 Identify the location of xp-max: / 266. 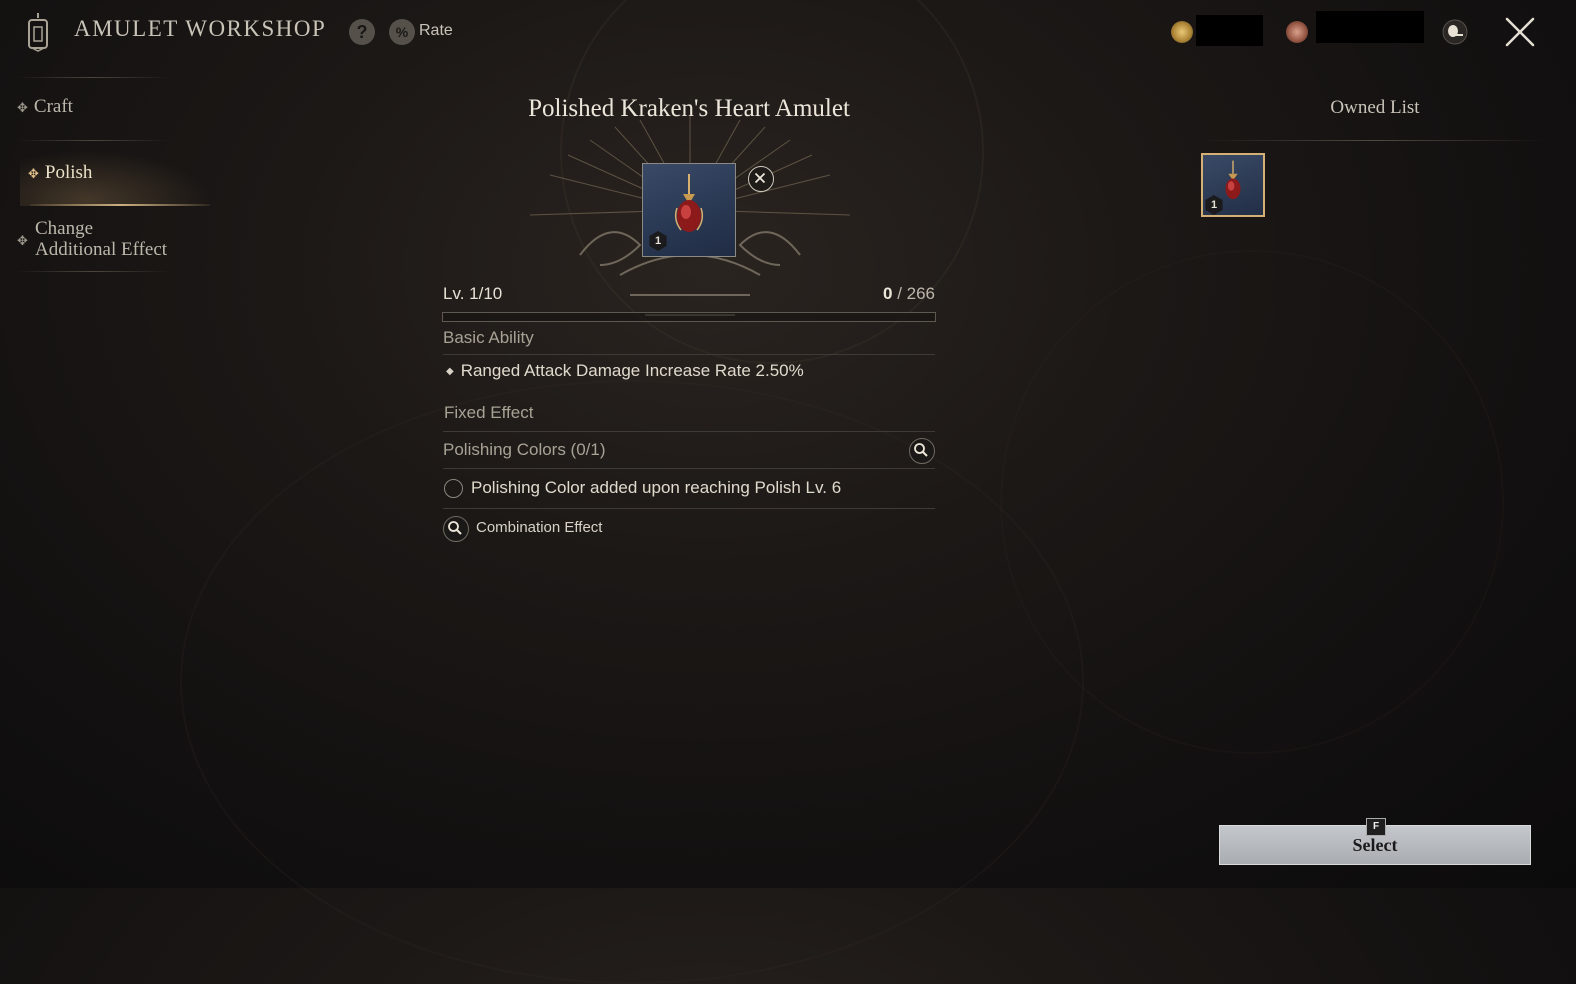
(916, 293).